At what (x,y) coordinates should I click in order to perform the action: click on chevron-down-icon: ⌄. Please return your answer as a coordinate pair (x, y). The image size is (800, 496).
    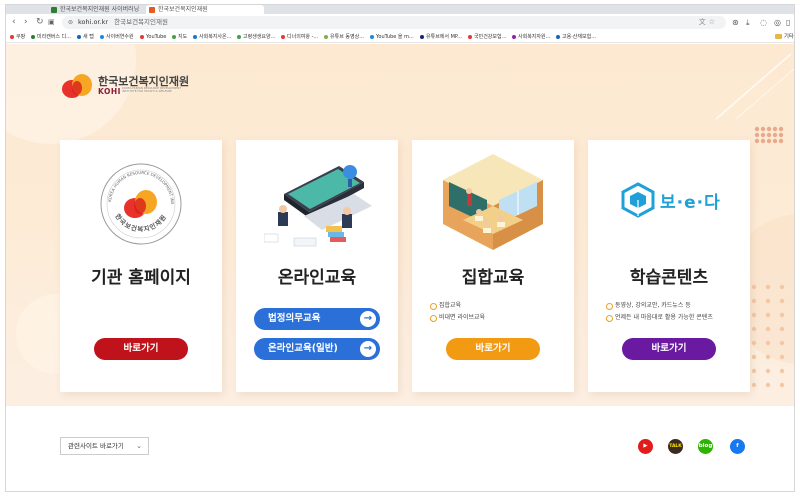
    Looking at the image, I should click on (139, 446).